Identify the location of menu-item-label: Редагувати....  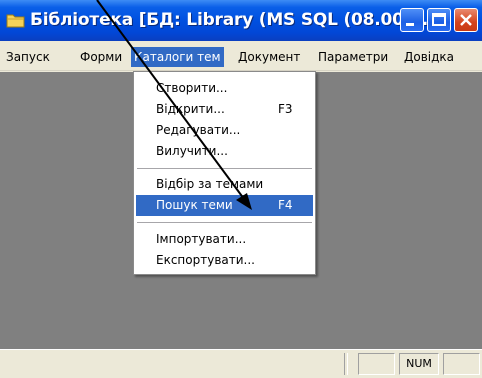
(198, 130).